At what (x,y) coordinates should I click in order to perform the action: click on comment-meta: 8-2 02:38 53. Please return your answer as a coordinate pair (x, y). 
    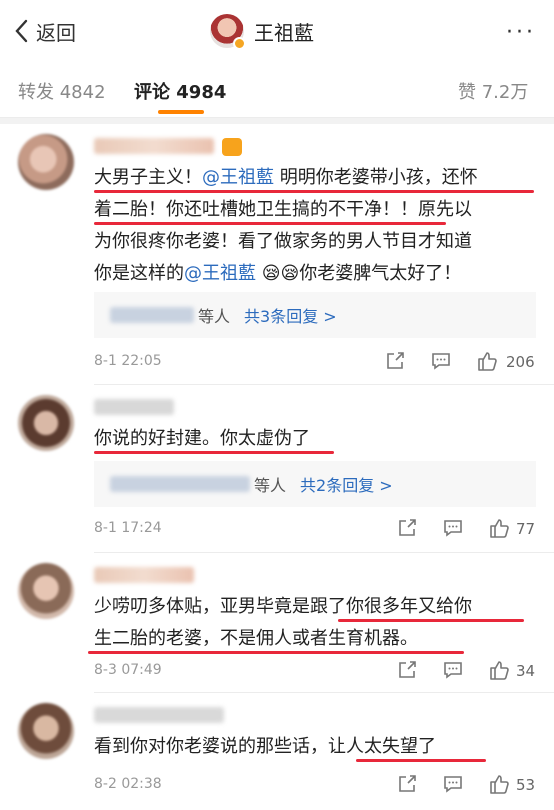
    Looking at the image, I should click on (316, 785).